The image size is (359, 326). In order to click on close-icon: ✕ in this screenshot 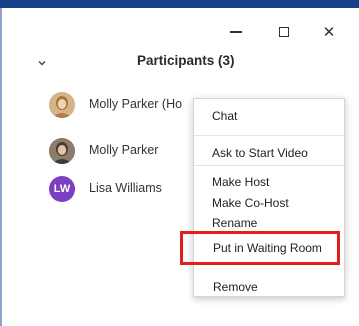, I will do `click(329, 32)`.